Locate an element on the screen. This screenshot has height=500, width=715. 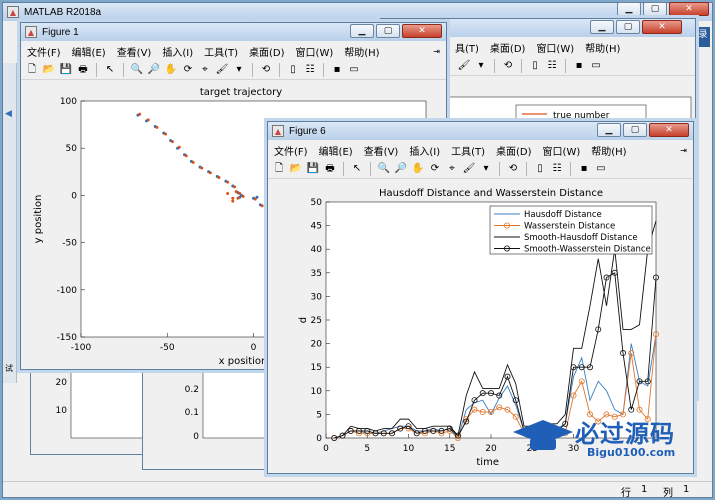
collapse-icon: ◀ is located at coordinates (8, 114).